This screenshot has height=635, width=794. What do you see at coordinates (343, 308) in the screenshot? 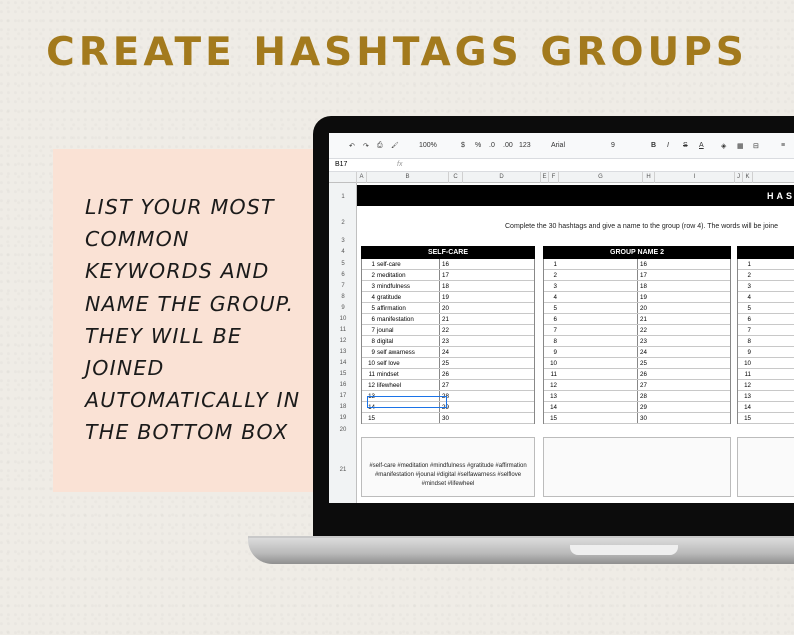
I see `row-header: 9` at bounding box center [343, 308].